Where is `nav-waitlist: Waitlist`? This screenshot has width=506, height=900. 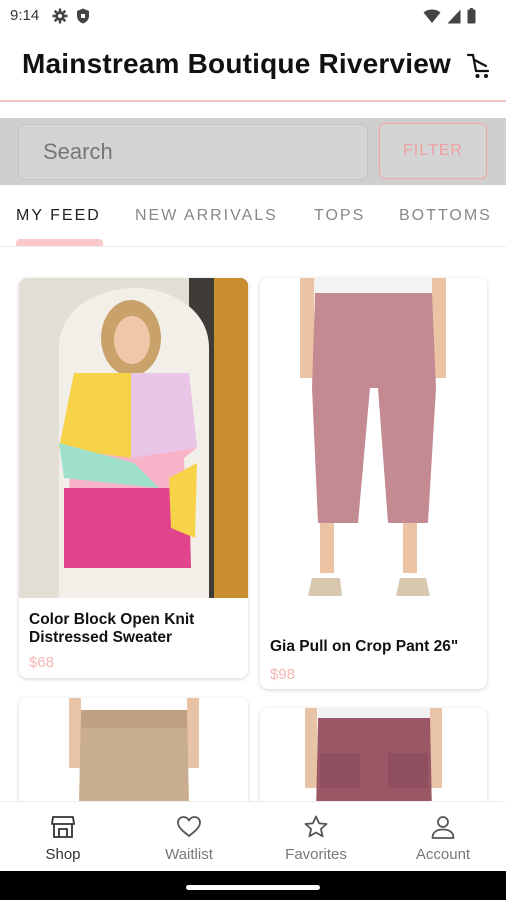
nav-waitlist: Waitlist is located at coordinates (189, 837).